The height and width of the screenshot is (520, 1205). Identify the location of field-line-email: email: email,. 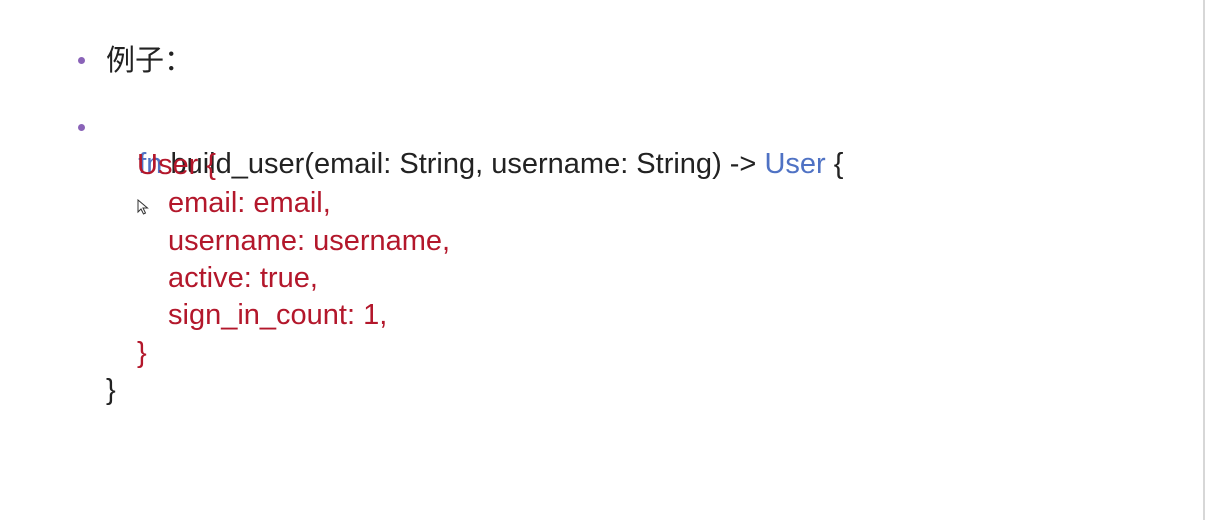
(249, 203).